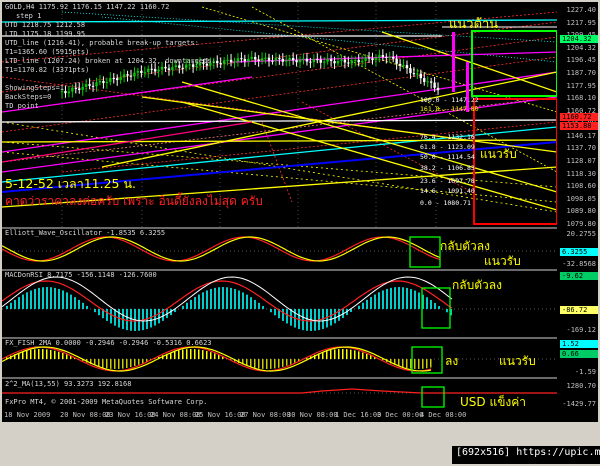  I want to click on fib-level-label: 76.4 - 1132.16, so click(447, 137).